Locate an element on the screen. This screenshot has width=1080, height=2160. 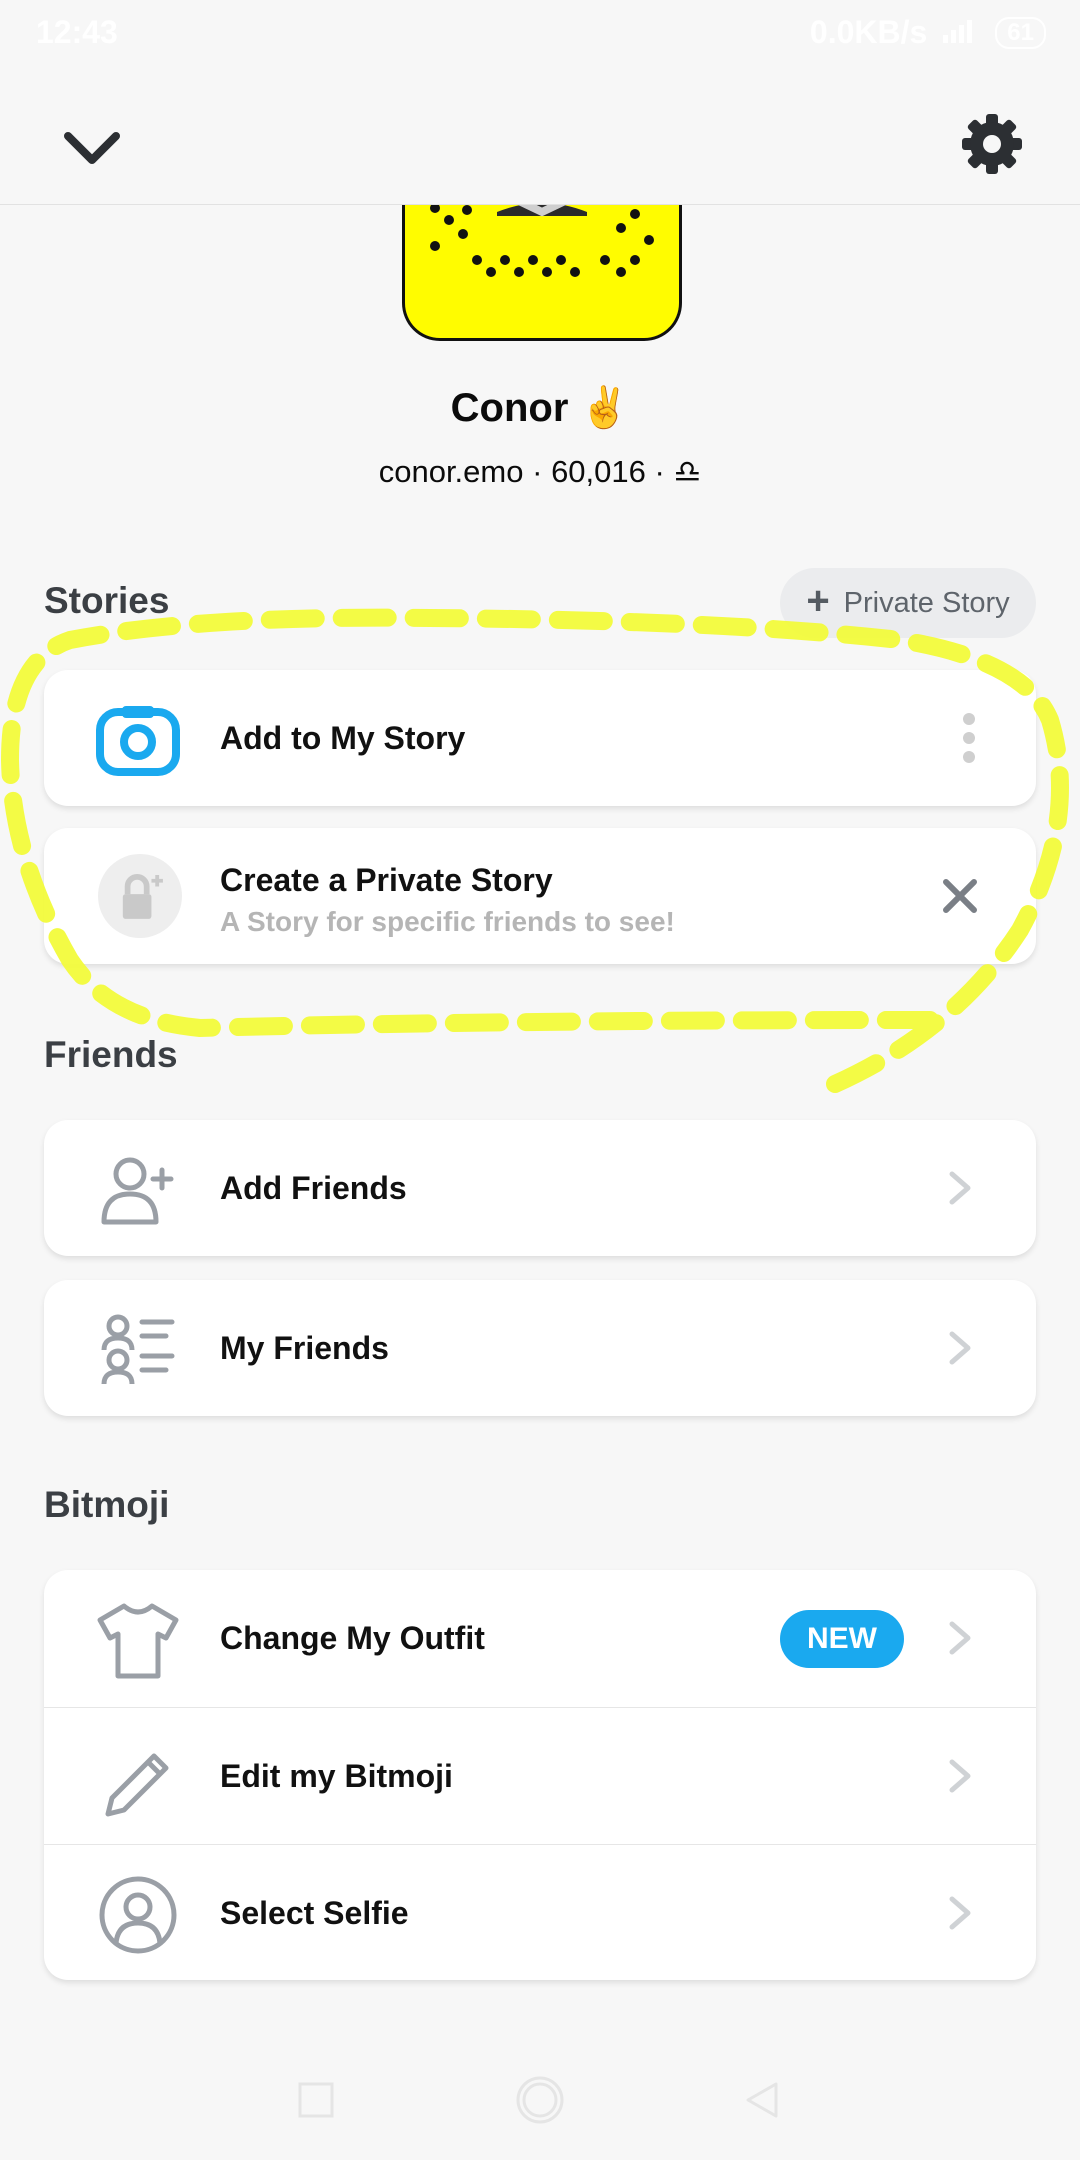
top-bar is located at coordinates (540, 135).